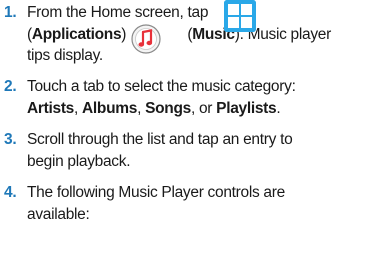 This screenshot has height=259, width=368. What do you see at coordinates (50, 108) in the screenshot?
I see `category-artists: Artists` at bounding box center [50, 108].